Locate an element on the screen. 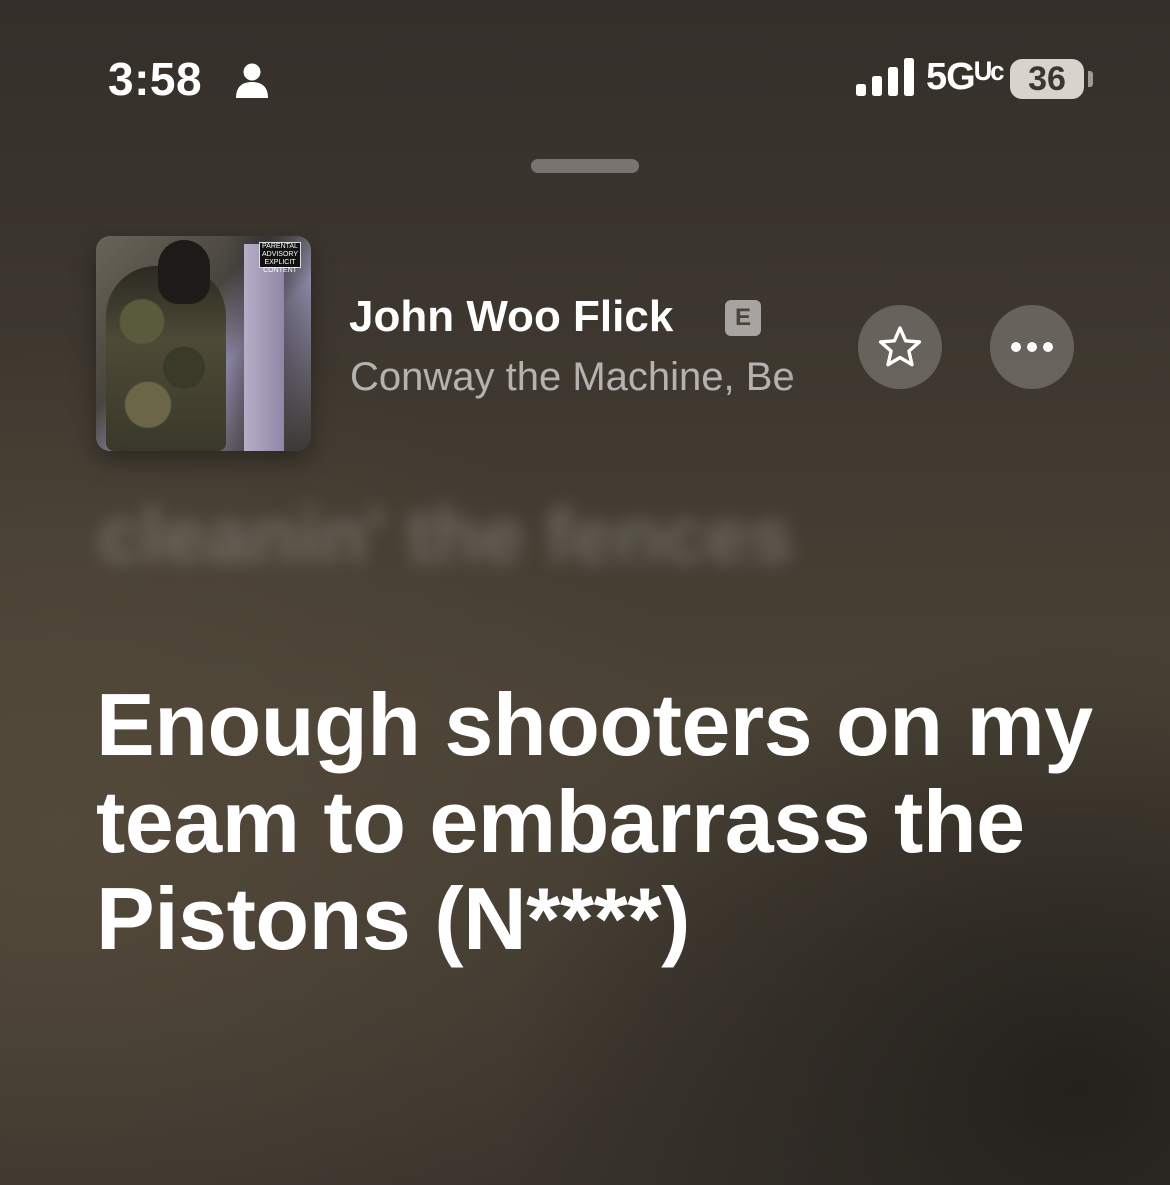  album-art-head is located at coordinates (184, 272).